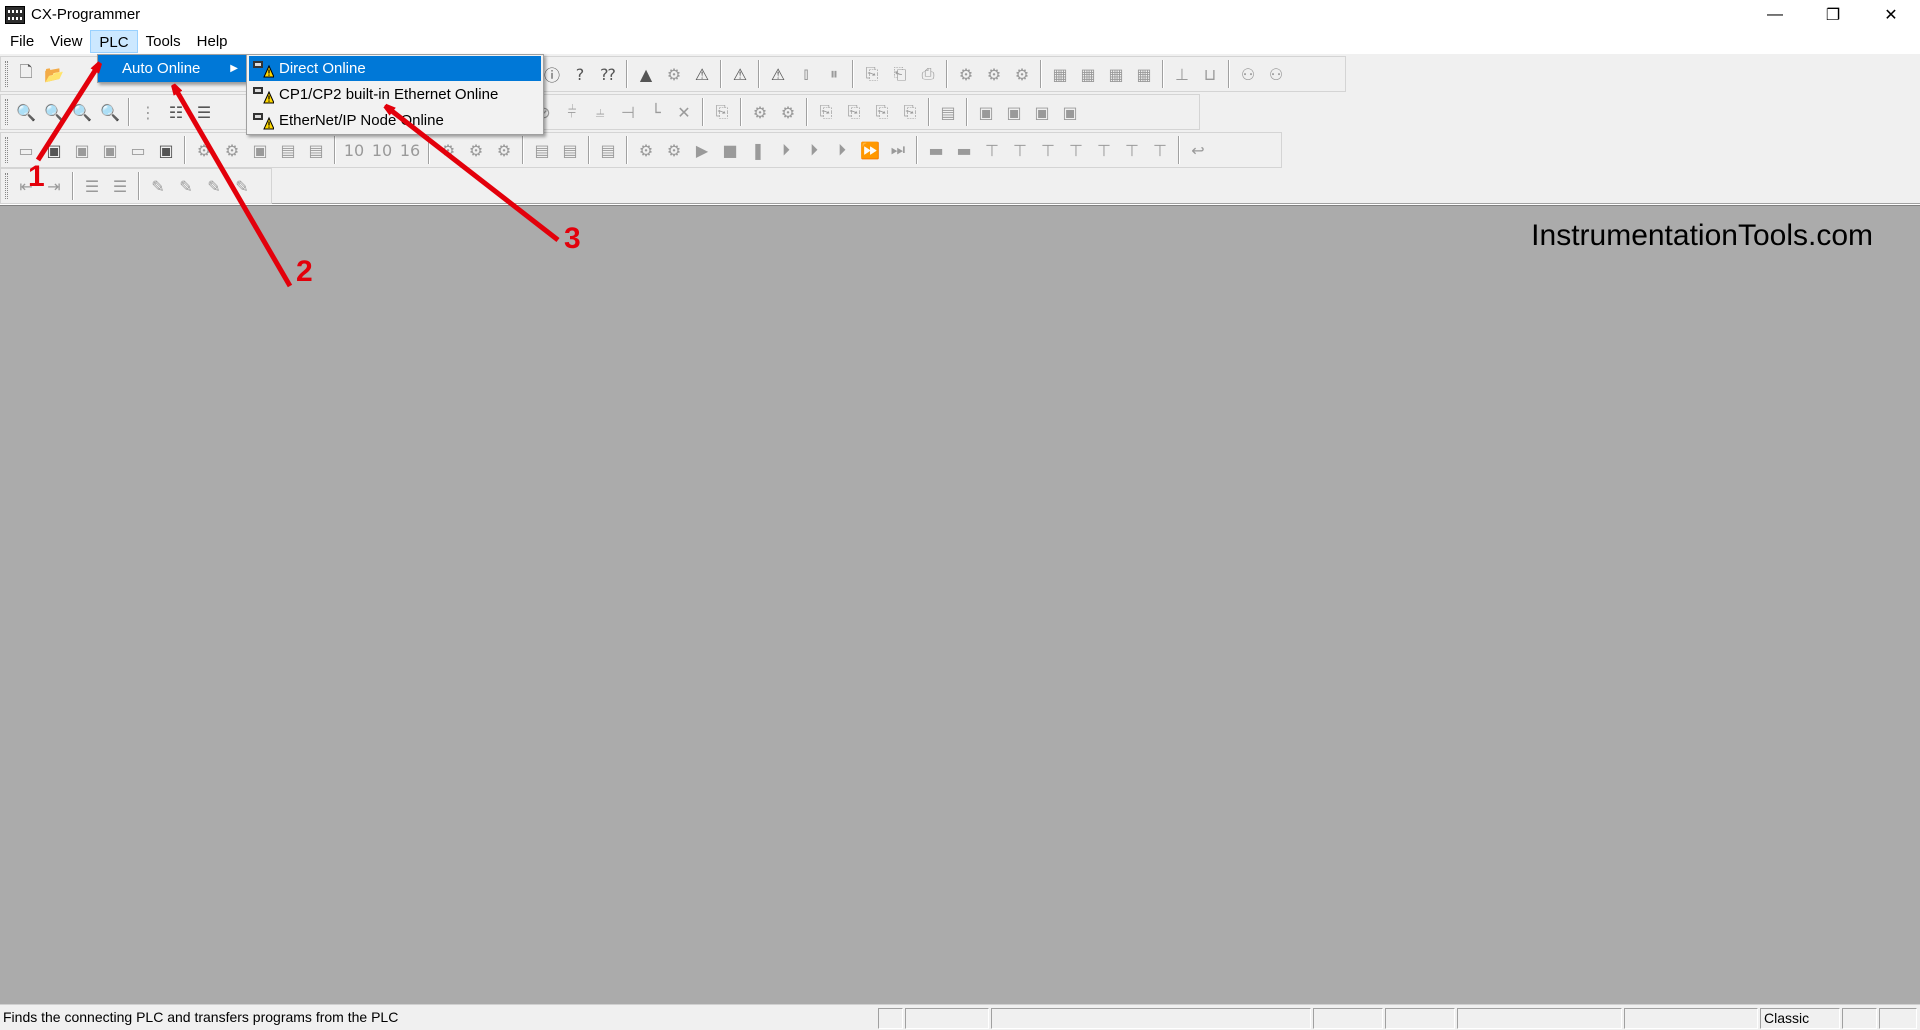 The height and width of the screenshot is (1030, 1920). Describe the element at coordinates (580, 74) in the screenshot. I see `help-icon: ?` at that location.